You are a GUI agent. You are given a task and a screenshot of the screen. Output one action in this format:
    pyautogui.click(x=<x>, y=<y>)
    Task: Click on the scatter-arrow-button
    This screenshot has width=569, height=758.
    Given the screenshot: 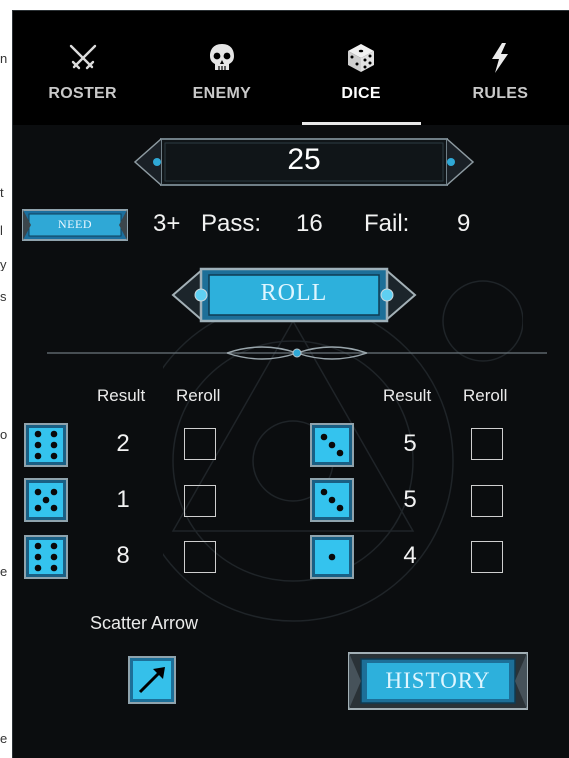 What is the action you would take?
    pyautogui.click(x=152, y=680)
    